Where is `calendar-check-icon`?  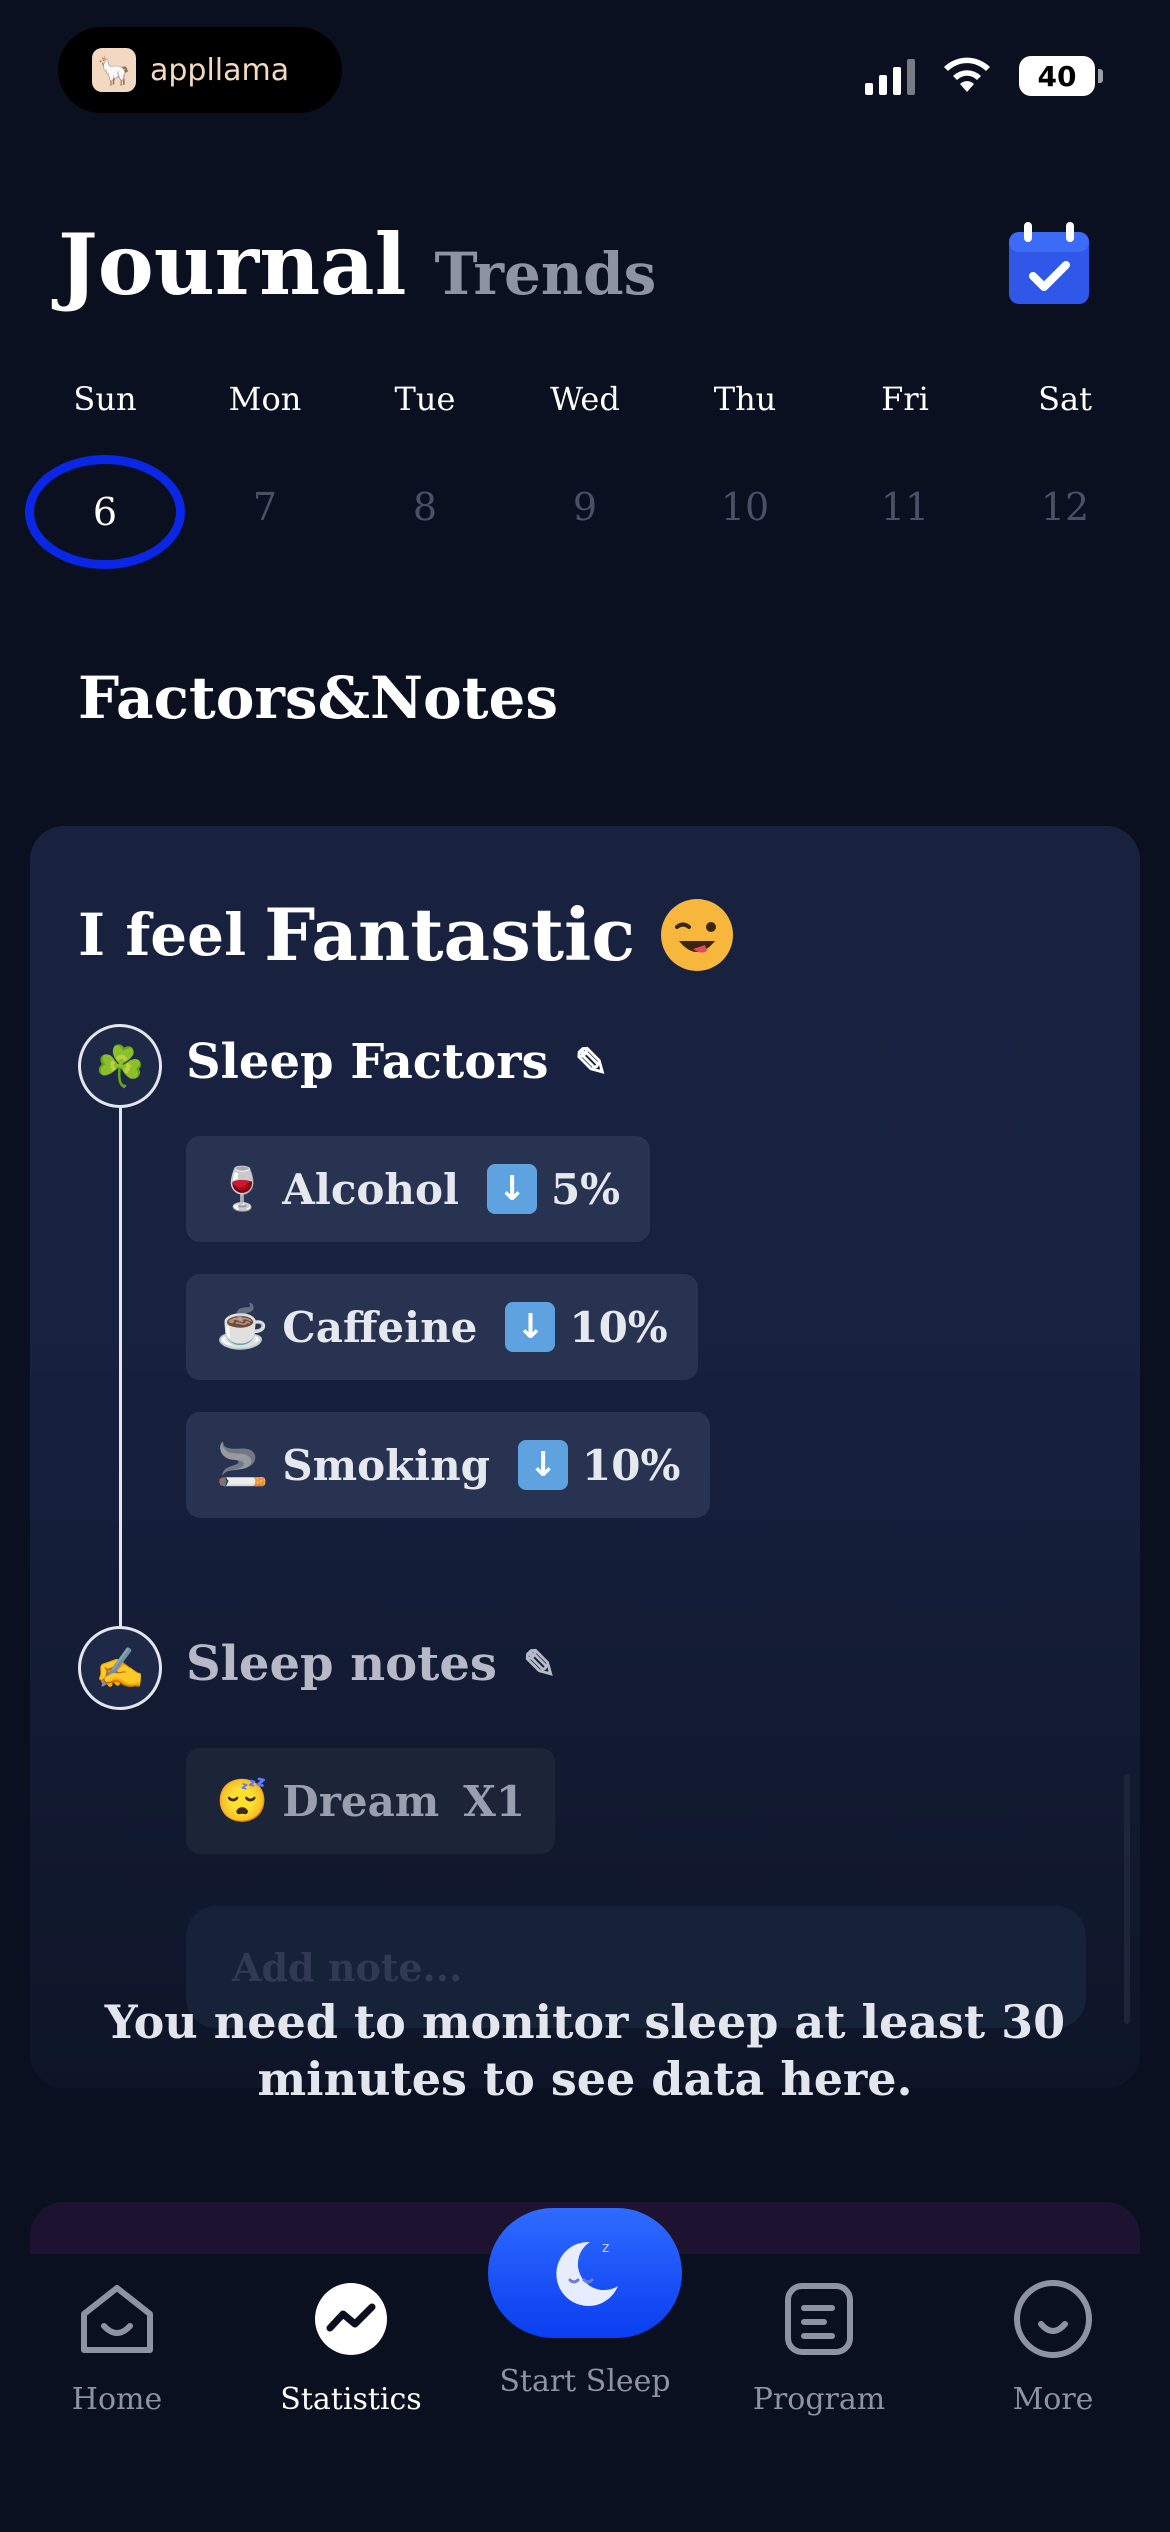 calendar-check-icon is located at coordinates (1049, 264).